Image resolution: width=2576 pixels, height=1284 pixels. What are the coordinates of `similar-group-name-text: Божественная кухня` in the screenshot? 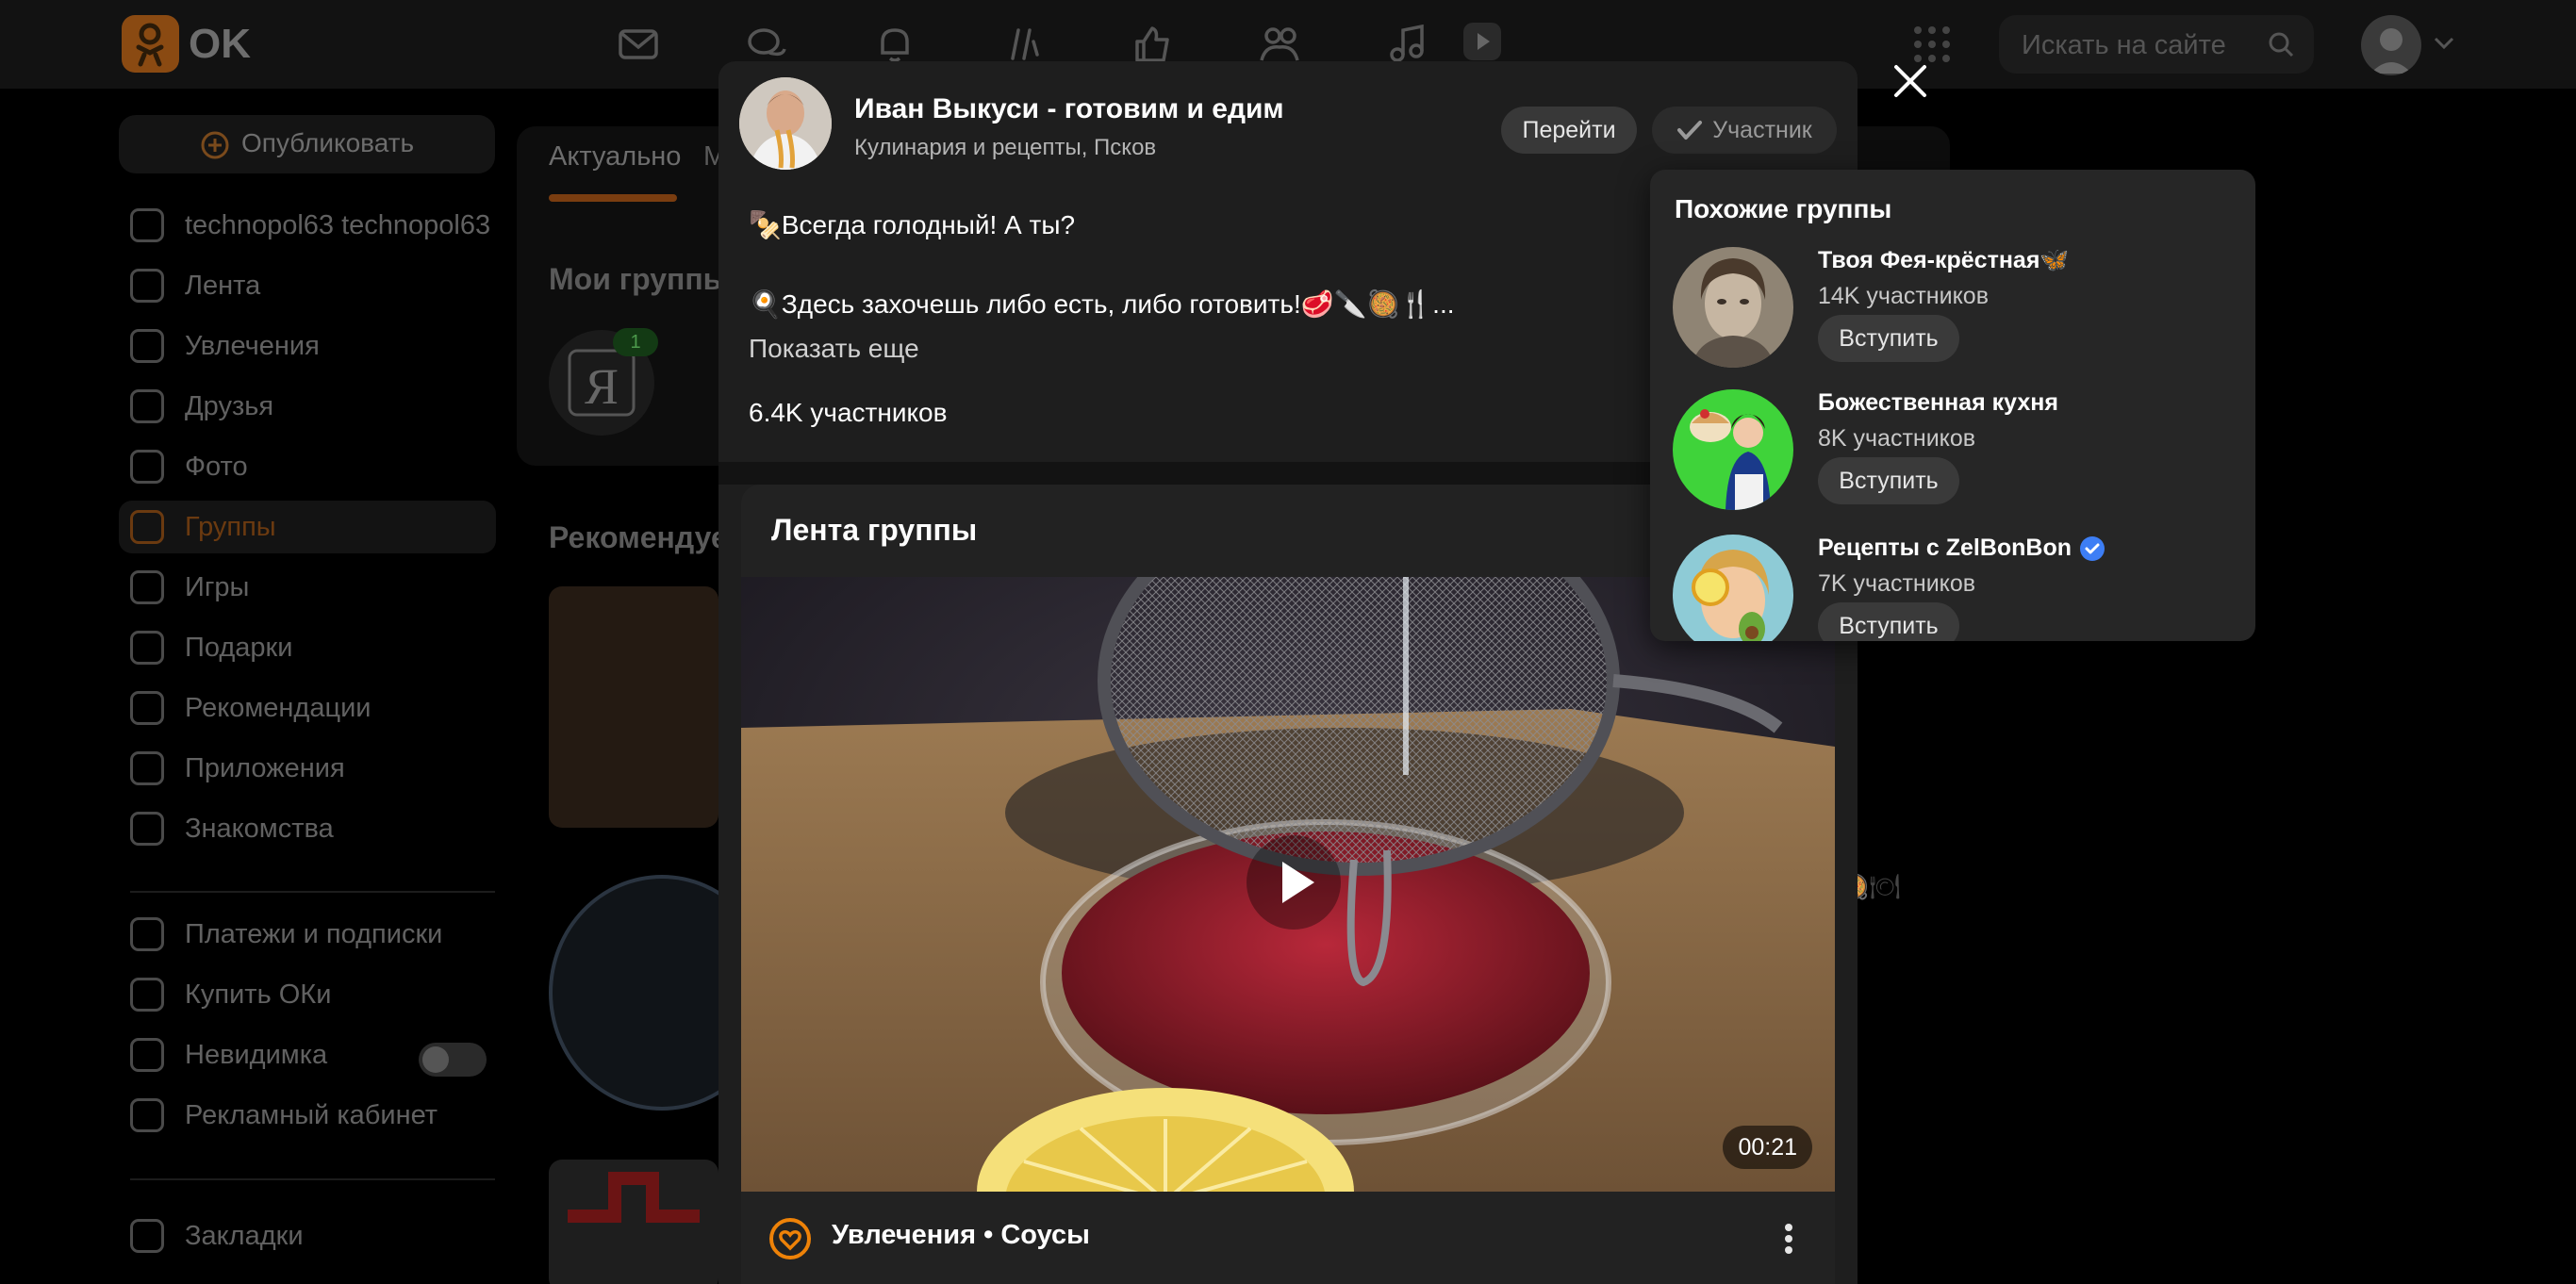 It's located at (1938, 403).